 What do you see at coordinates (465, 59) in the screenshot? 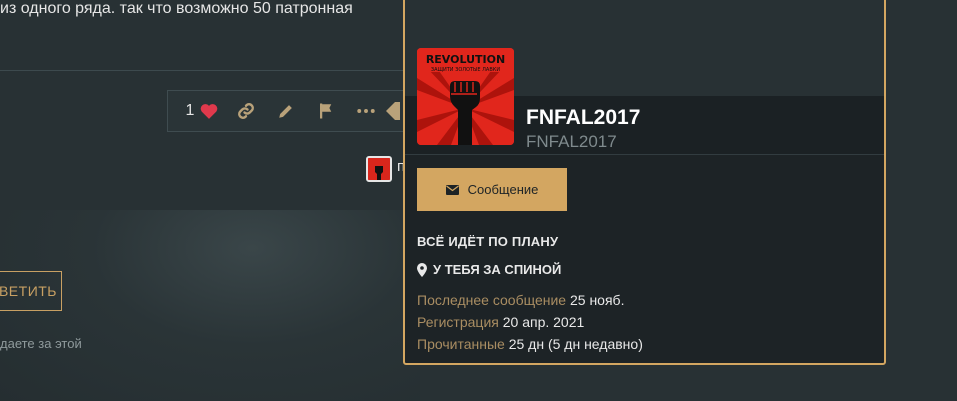
I see `avatar-text-top: REVOLUTION` at bounding box center [465, 59].